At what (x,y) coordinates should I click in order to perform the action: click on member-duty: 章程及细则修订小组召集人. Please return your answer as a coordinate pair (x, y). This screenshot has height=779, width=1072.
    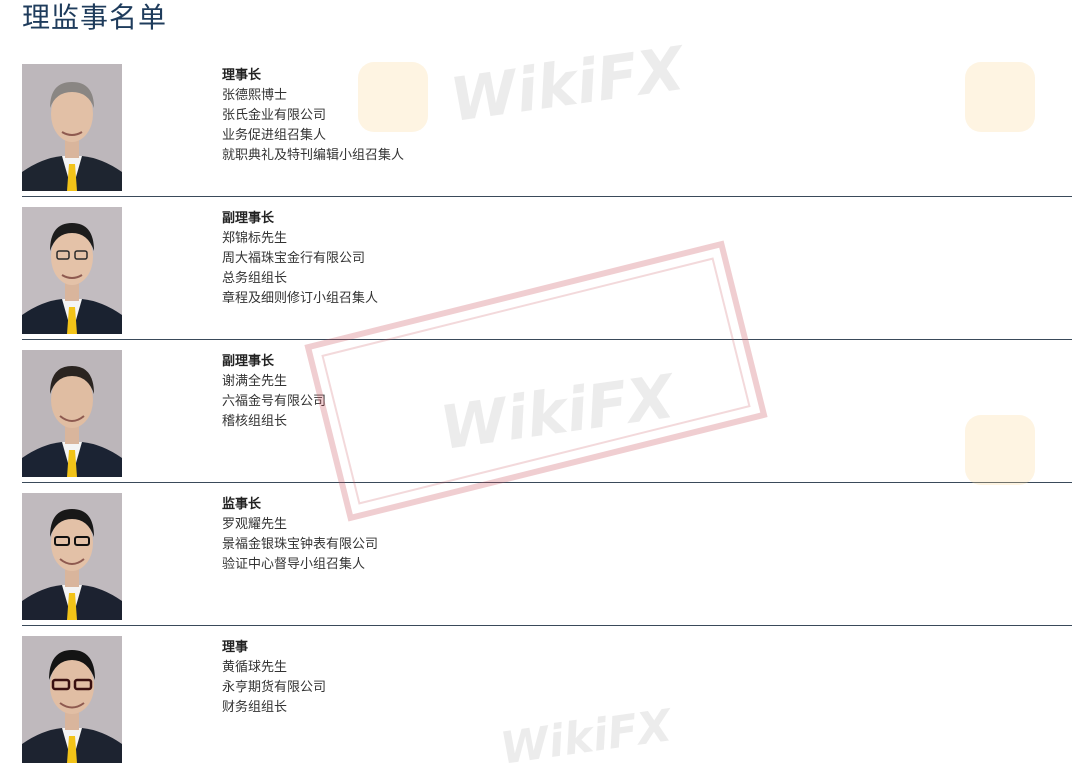
    Looking at the image, I should click on (300, 298).